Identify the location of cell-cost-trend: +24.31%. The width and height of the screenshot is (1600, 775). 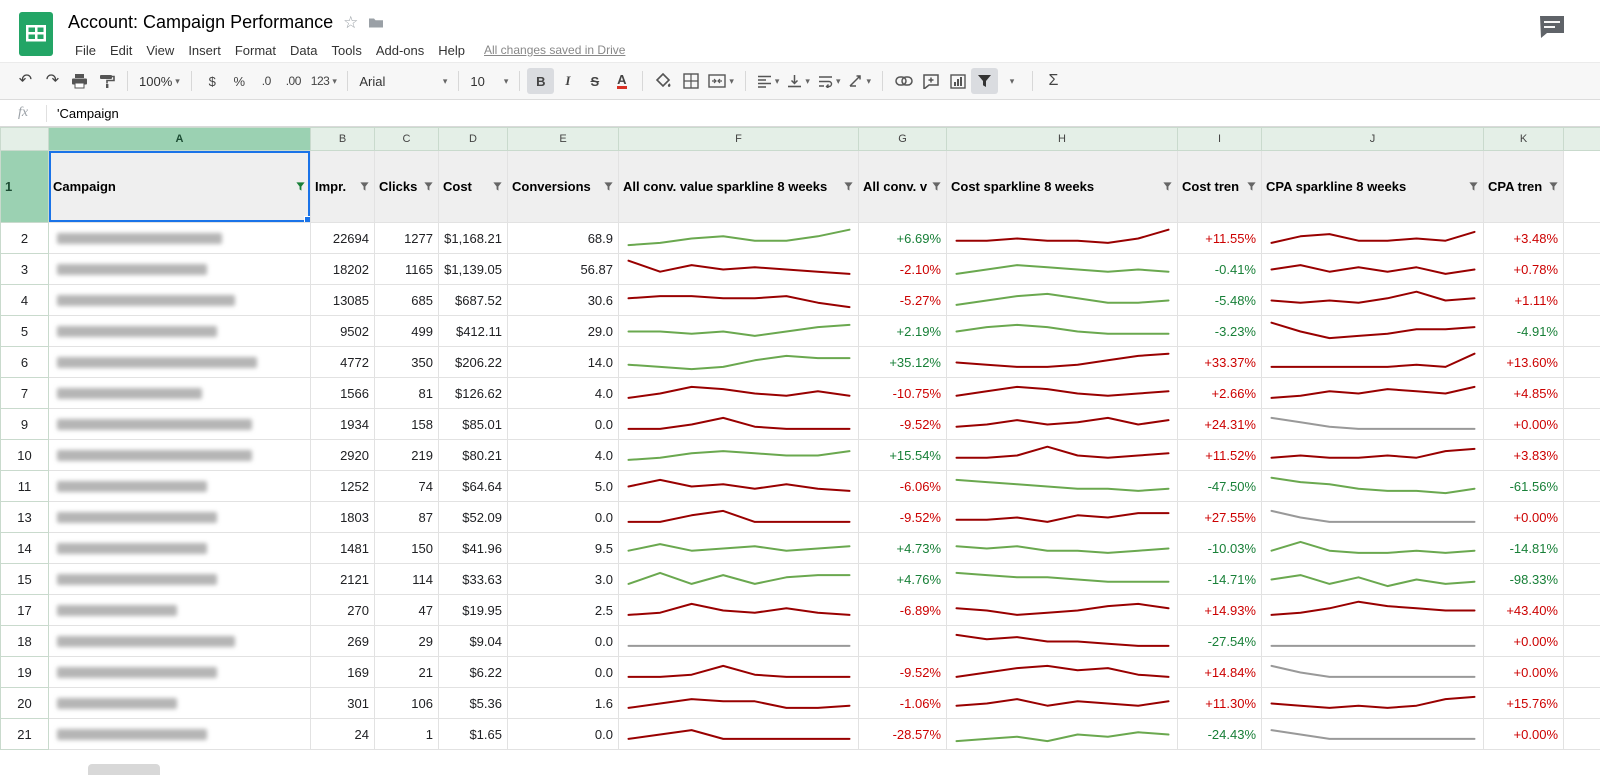
(1219, 424).